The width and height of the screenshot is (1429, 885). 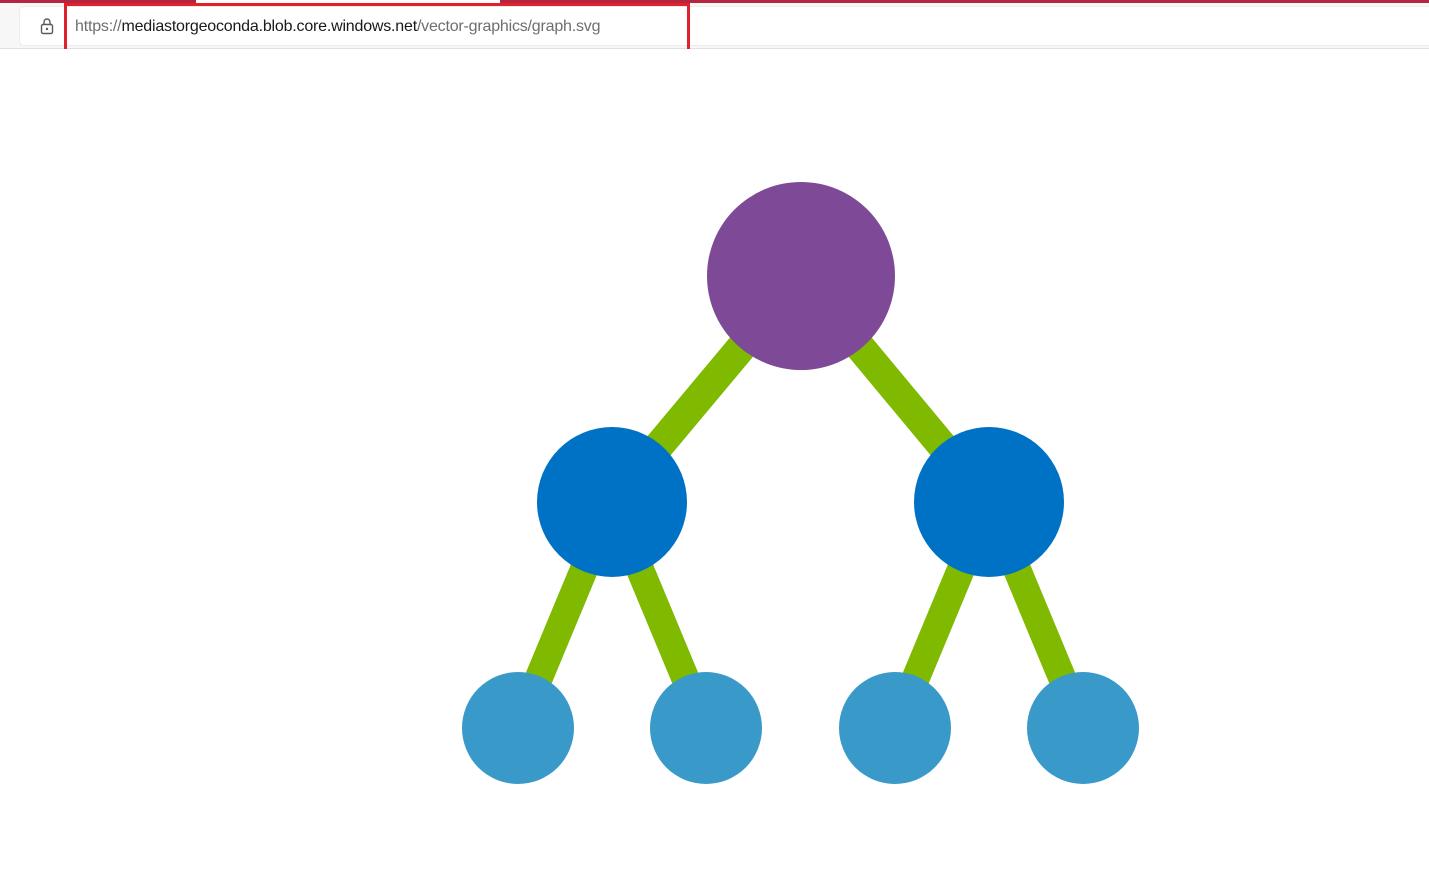 What do you see at coordinates (377, 28) in the screenshot?
I see `url-highlight-annotation` at bounding box center [377, 28].